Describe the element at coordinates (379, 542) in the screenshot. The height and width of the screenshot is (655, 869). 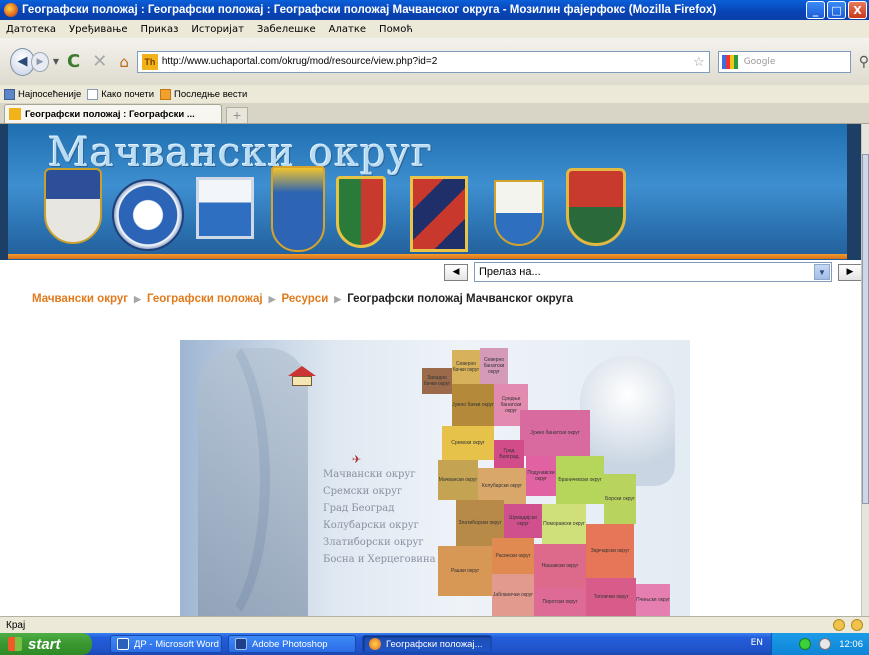
I see `map-link-zlatibor: Златиборски округ` at that location.